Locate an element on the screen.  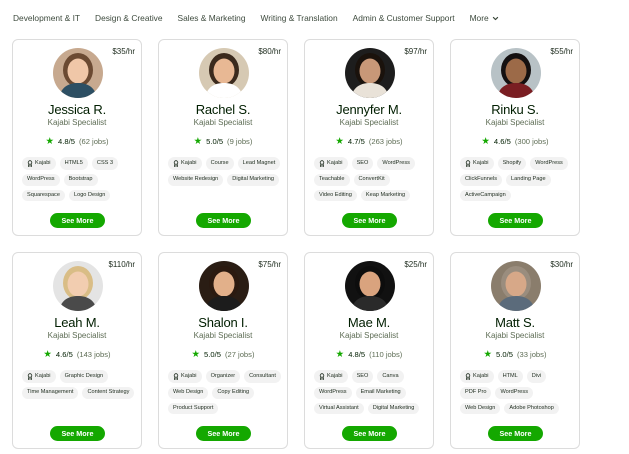
skill-tag: Shopify is located at coordinates (512, 163).